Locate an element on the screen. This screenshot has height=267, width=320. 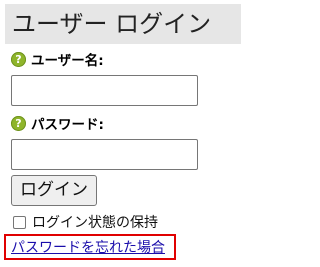
title-bar: ユーザー ログイン is located at coordinates (123, 24).